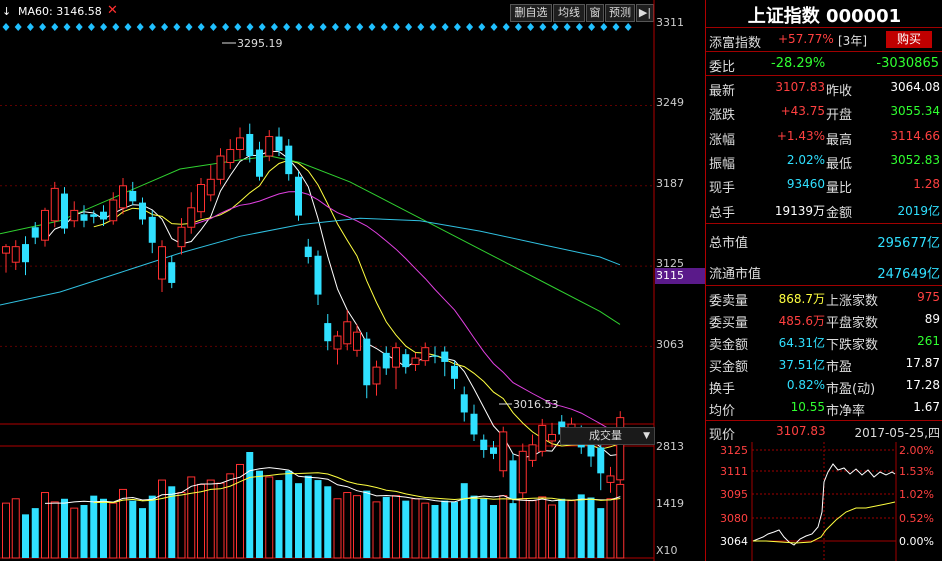 Image resolution: width=942 pixels, height=561 pixels. Describe the element at coordinates (909, 39) in the screenshot. I see `buy-button: 购买` at that location.